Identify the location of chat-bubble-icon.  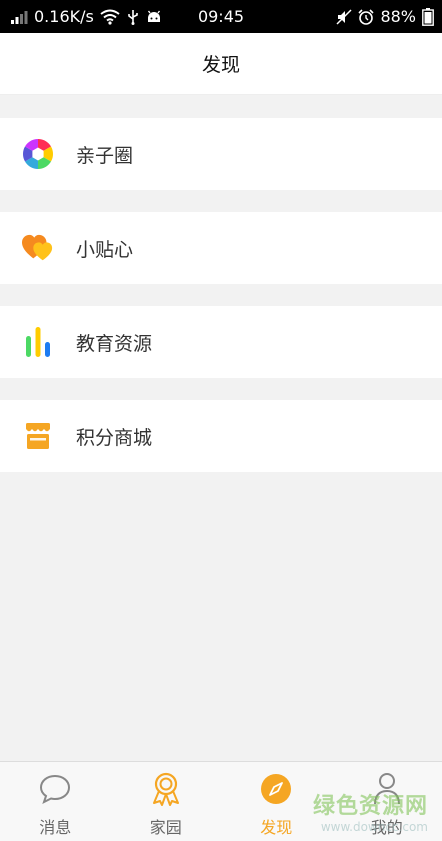
(55, 789).